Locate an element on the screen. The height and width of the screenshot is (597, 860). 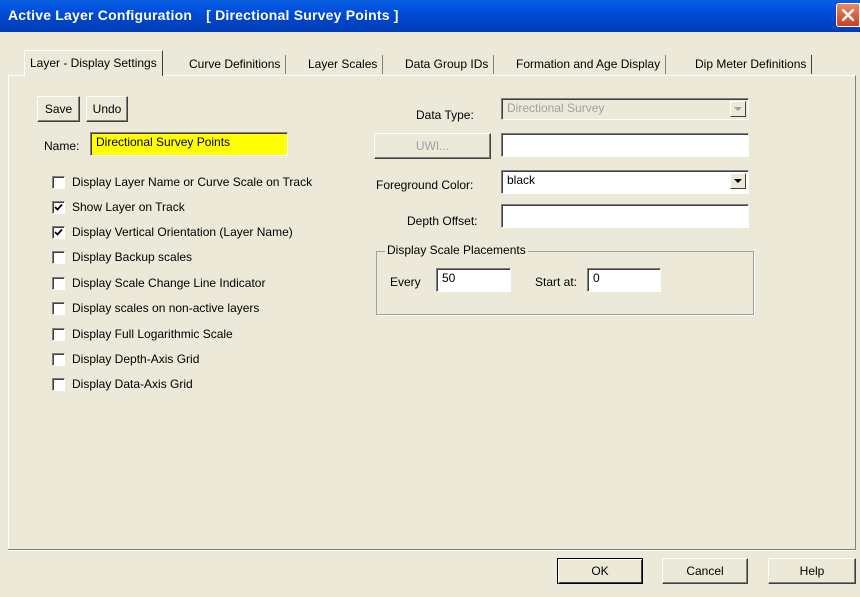
display-scale-placements-label: Display Scale Placements is located at coordinates (456, 250).